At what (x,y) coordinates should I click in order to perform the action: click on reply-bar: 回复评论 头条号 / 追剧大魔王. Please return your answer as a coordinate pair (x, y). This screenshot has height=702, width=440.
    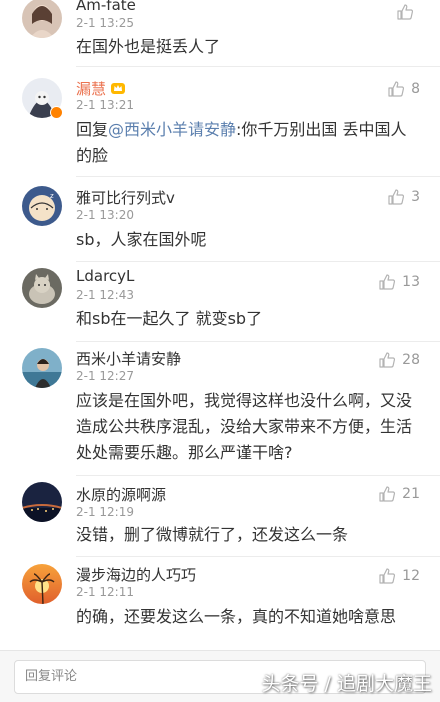
    Looking at the image, I should click on (220, 676).